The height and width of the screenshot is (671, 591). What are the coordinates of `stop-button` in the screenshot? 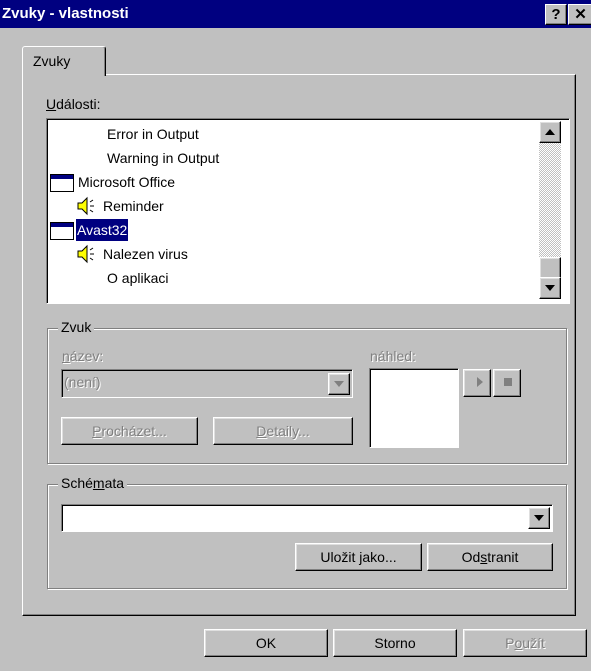 It's located at (507, 383).